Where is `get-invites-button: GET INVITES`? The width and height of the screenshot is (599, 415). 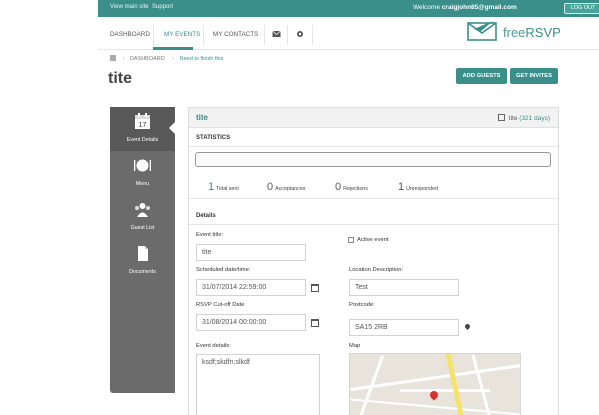 get-invites-button: GET INVITES is located at coordinates (534, 76).